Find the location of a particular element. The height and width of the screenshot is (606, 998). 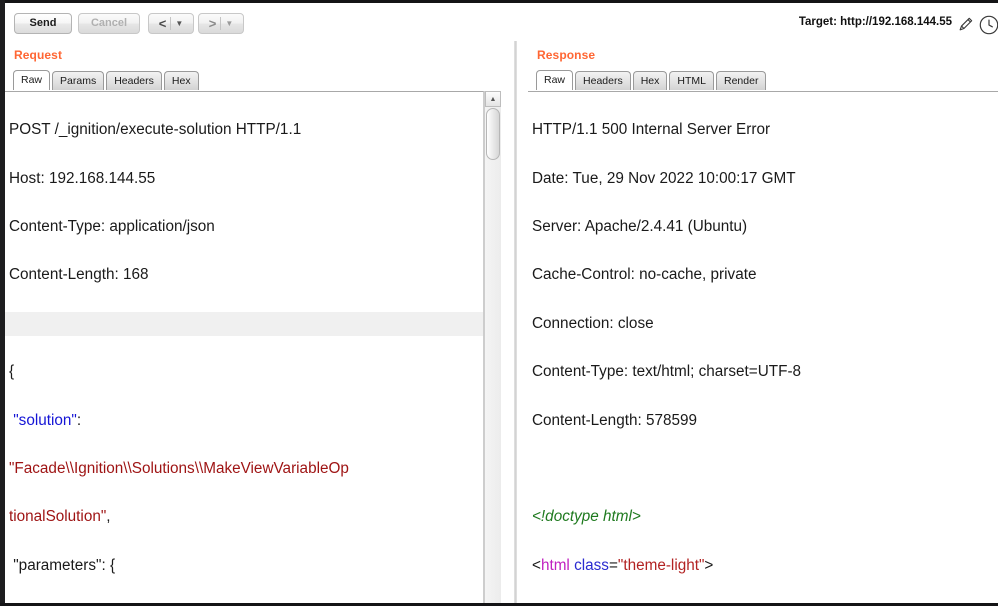

html-doctype: <!doctype html> is located at coordinates (586, 517).